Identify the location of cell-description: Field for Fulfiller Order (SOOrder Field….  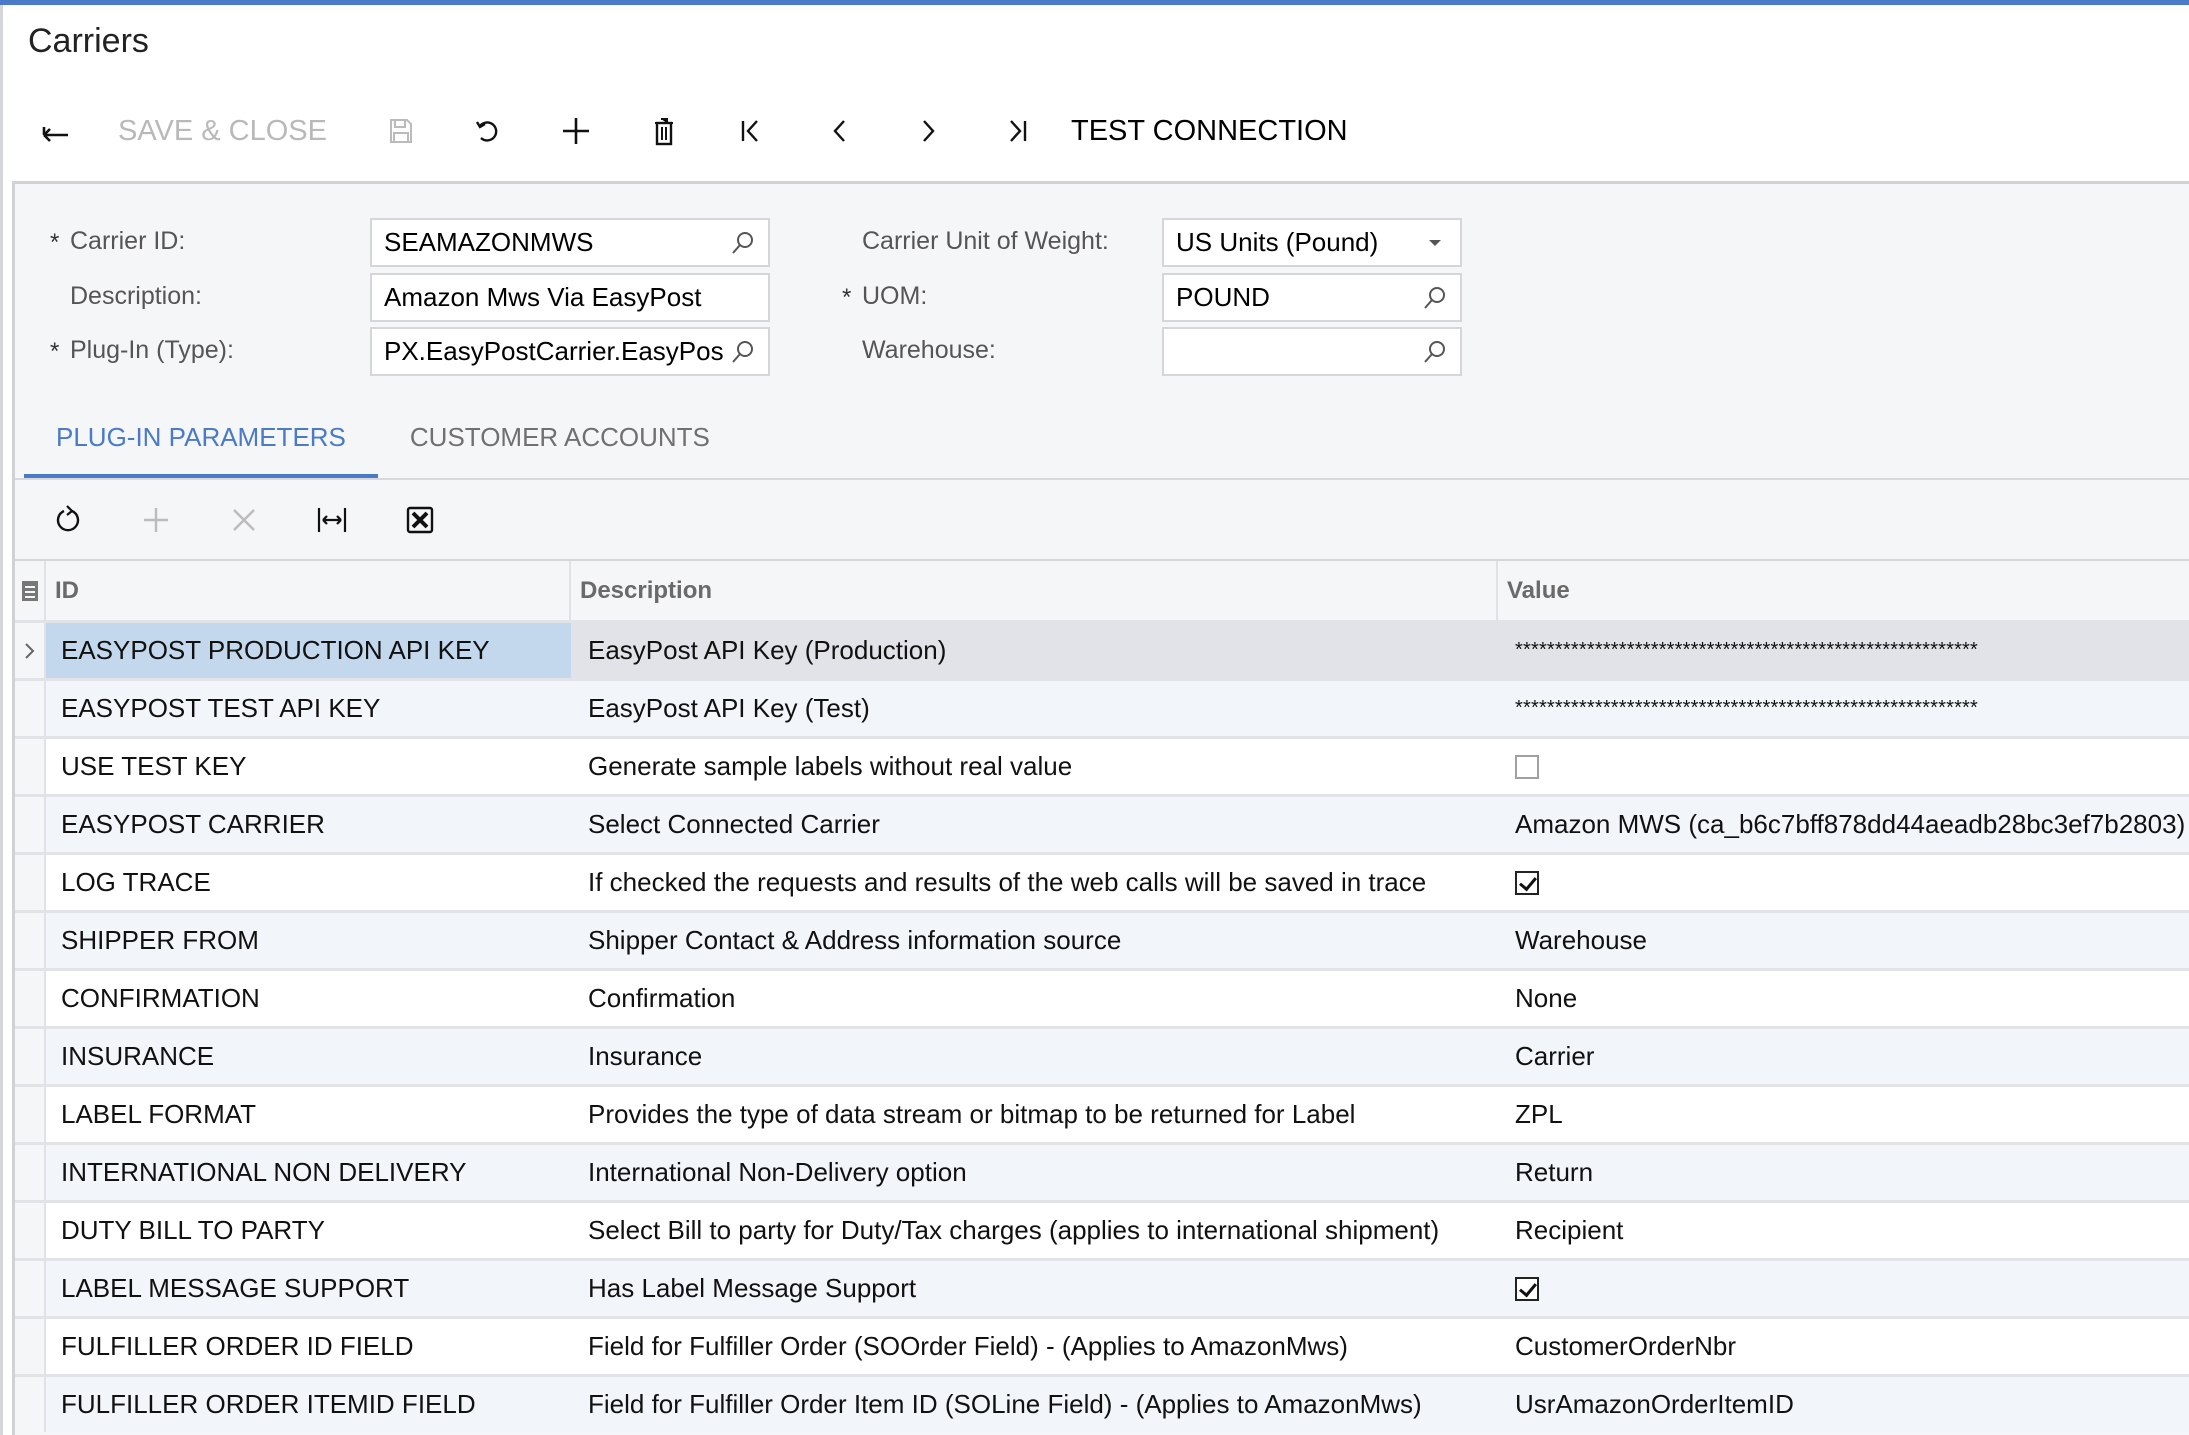
(1034, 1346).